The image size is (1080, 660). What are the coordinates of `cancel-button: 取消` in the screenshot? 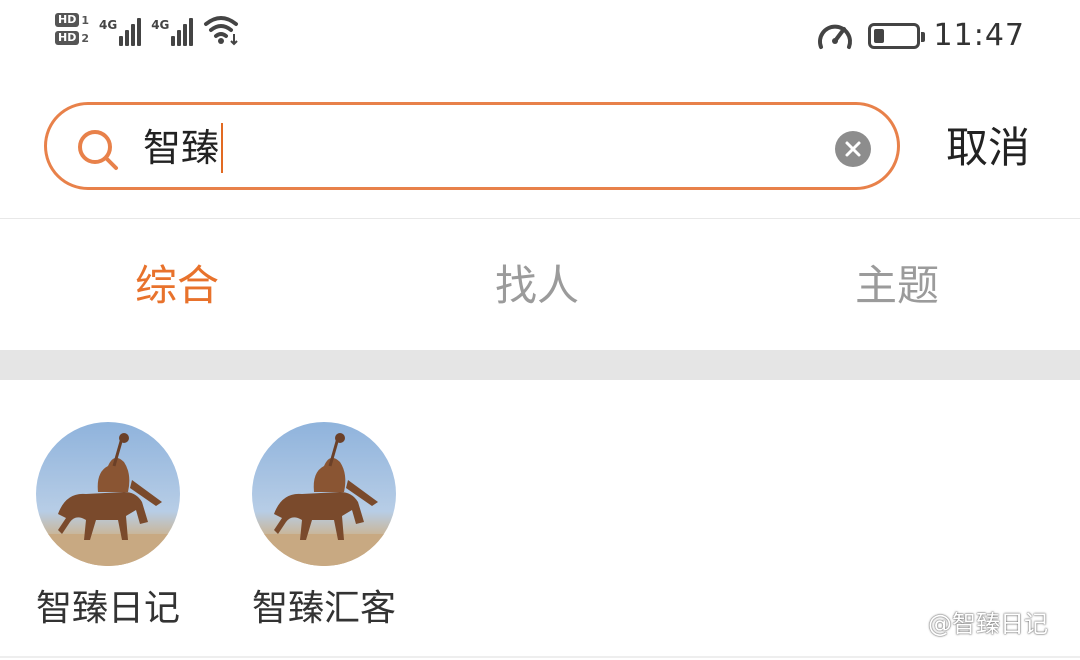 It's located at (988, 148).